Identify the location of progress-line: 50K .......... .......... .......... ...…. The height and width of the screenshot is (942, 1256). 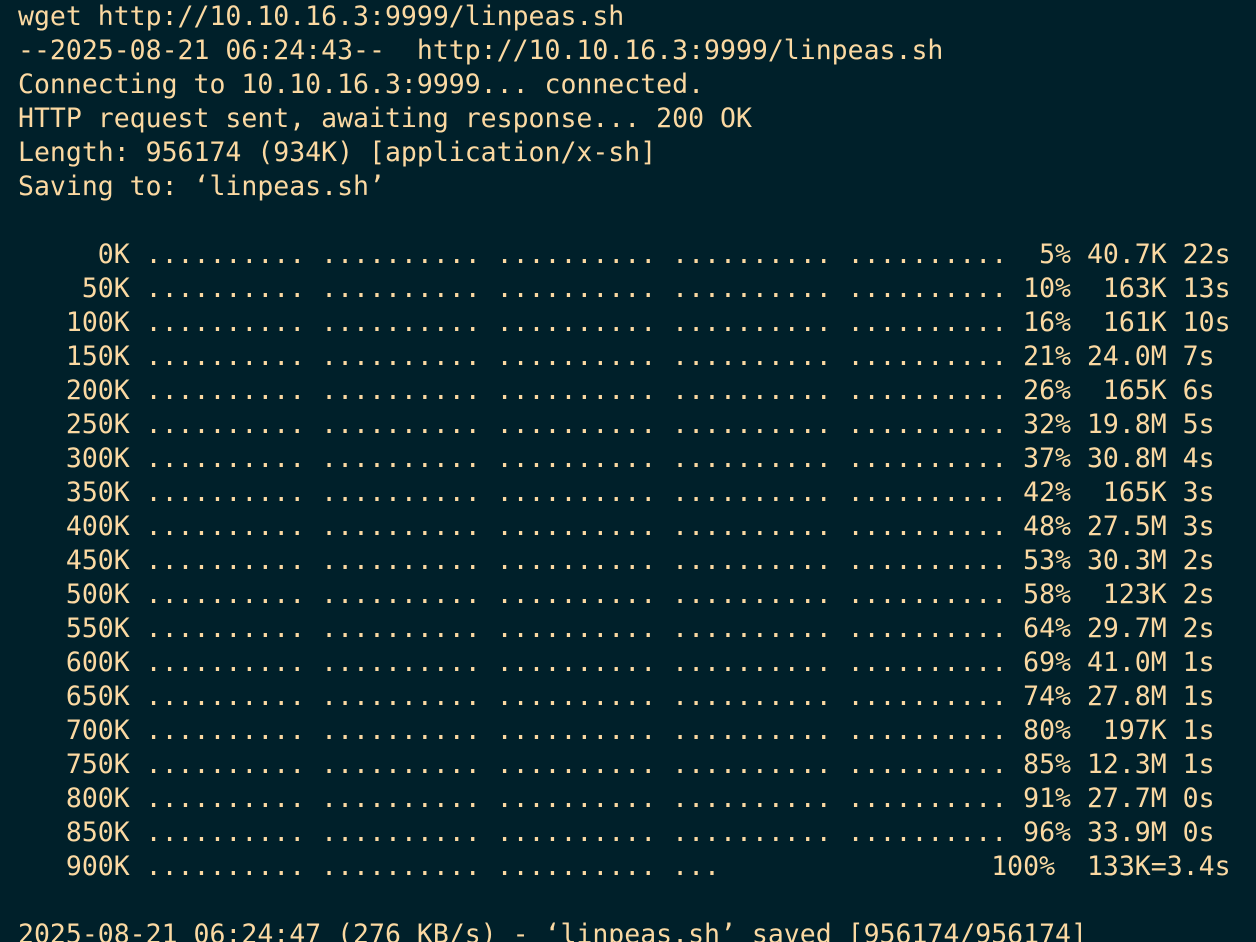
(624, 288).